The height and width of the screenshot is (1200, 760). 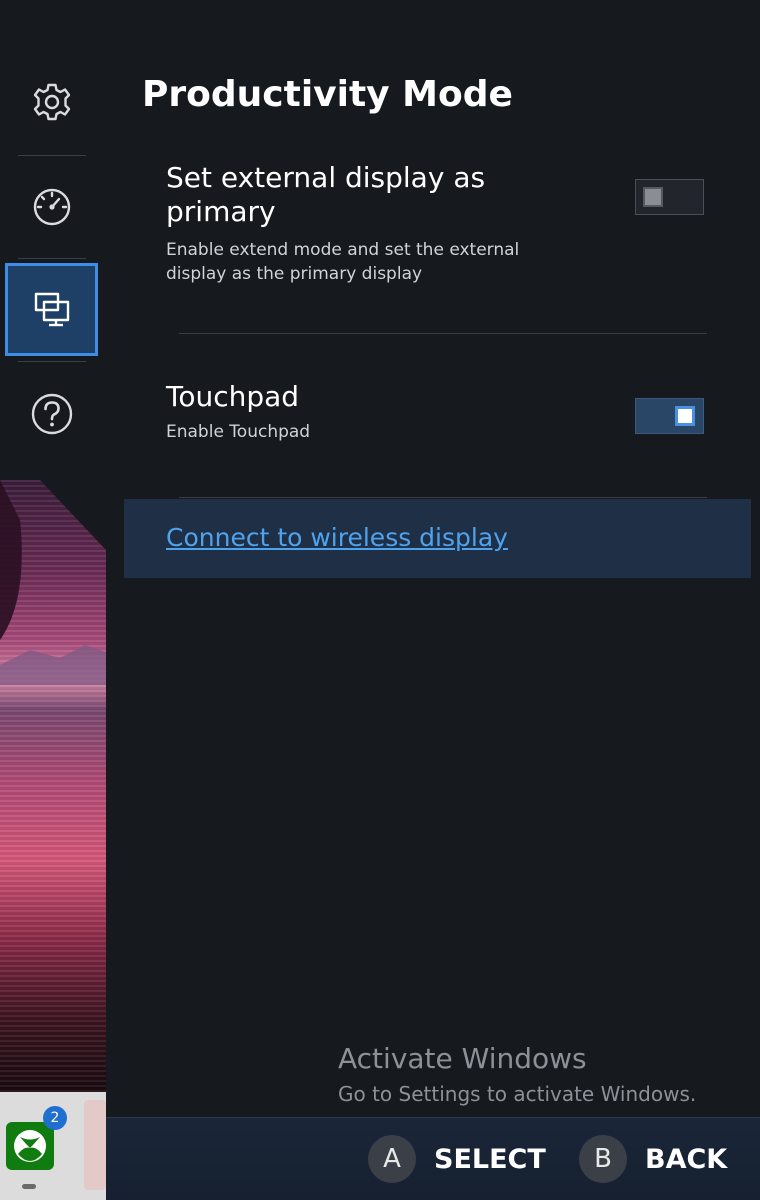 What do you see at coordinates (238, 432) in the screenshot?
I see `touchpad-description: Enable Touchpad` at bounding box center [238, 432].